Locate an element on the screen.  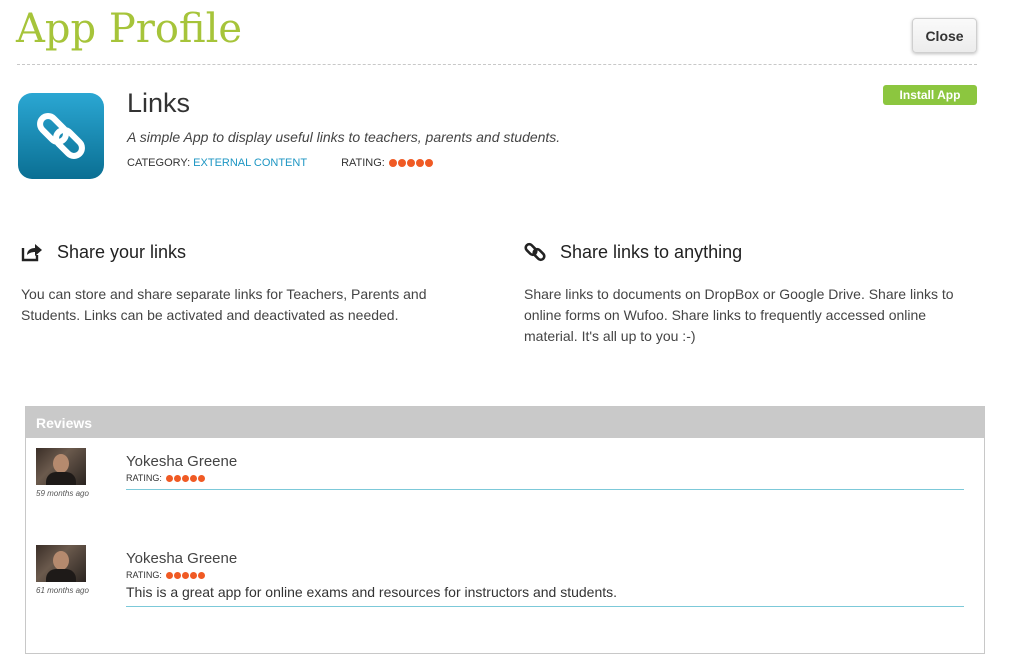
header-divider is located at coordinates (497, 64).